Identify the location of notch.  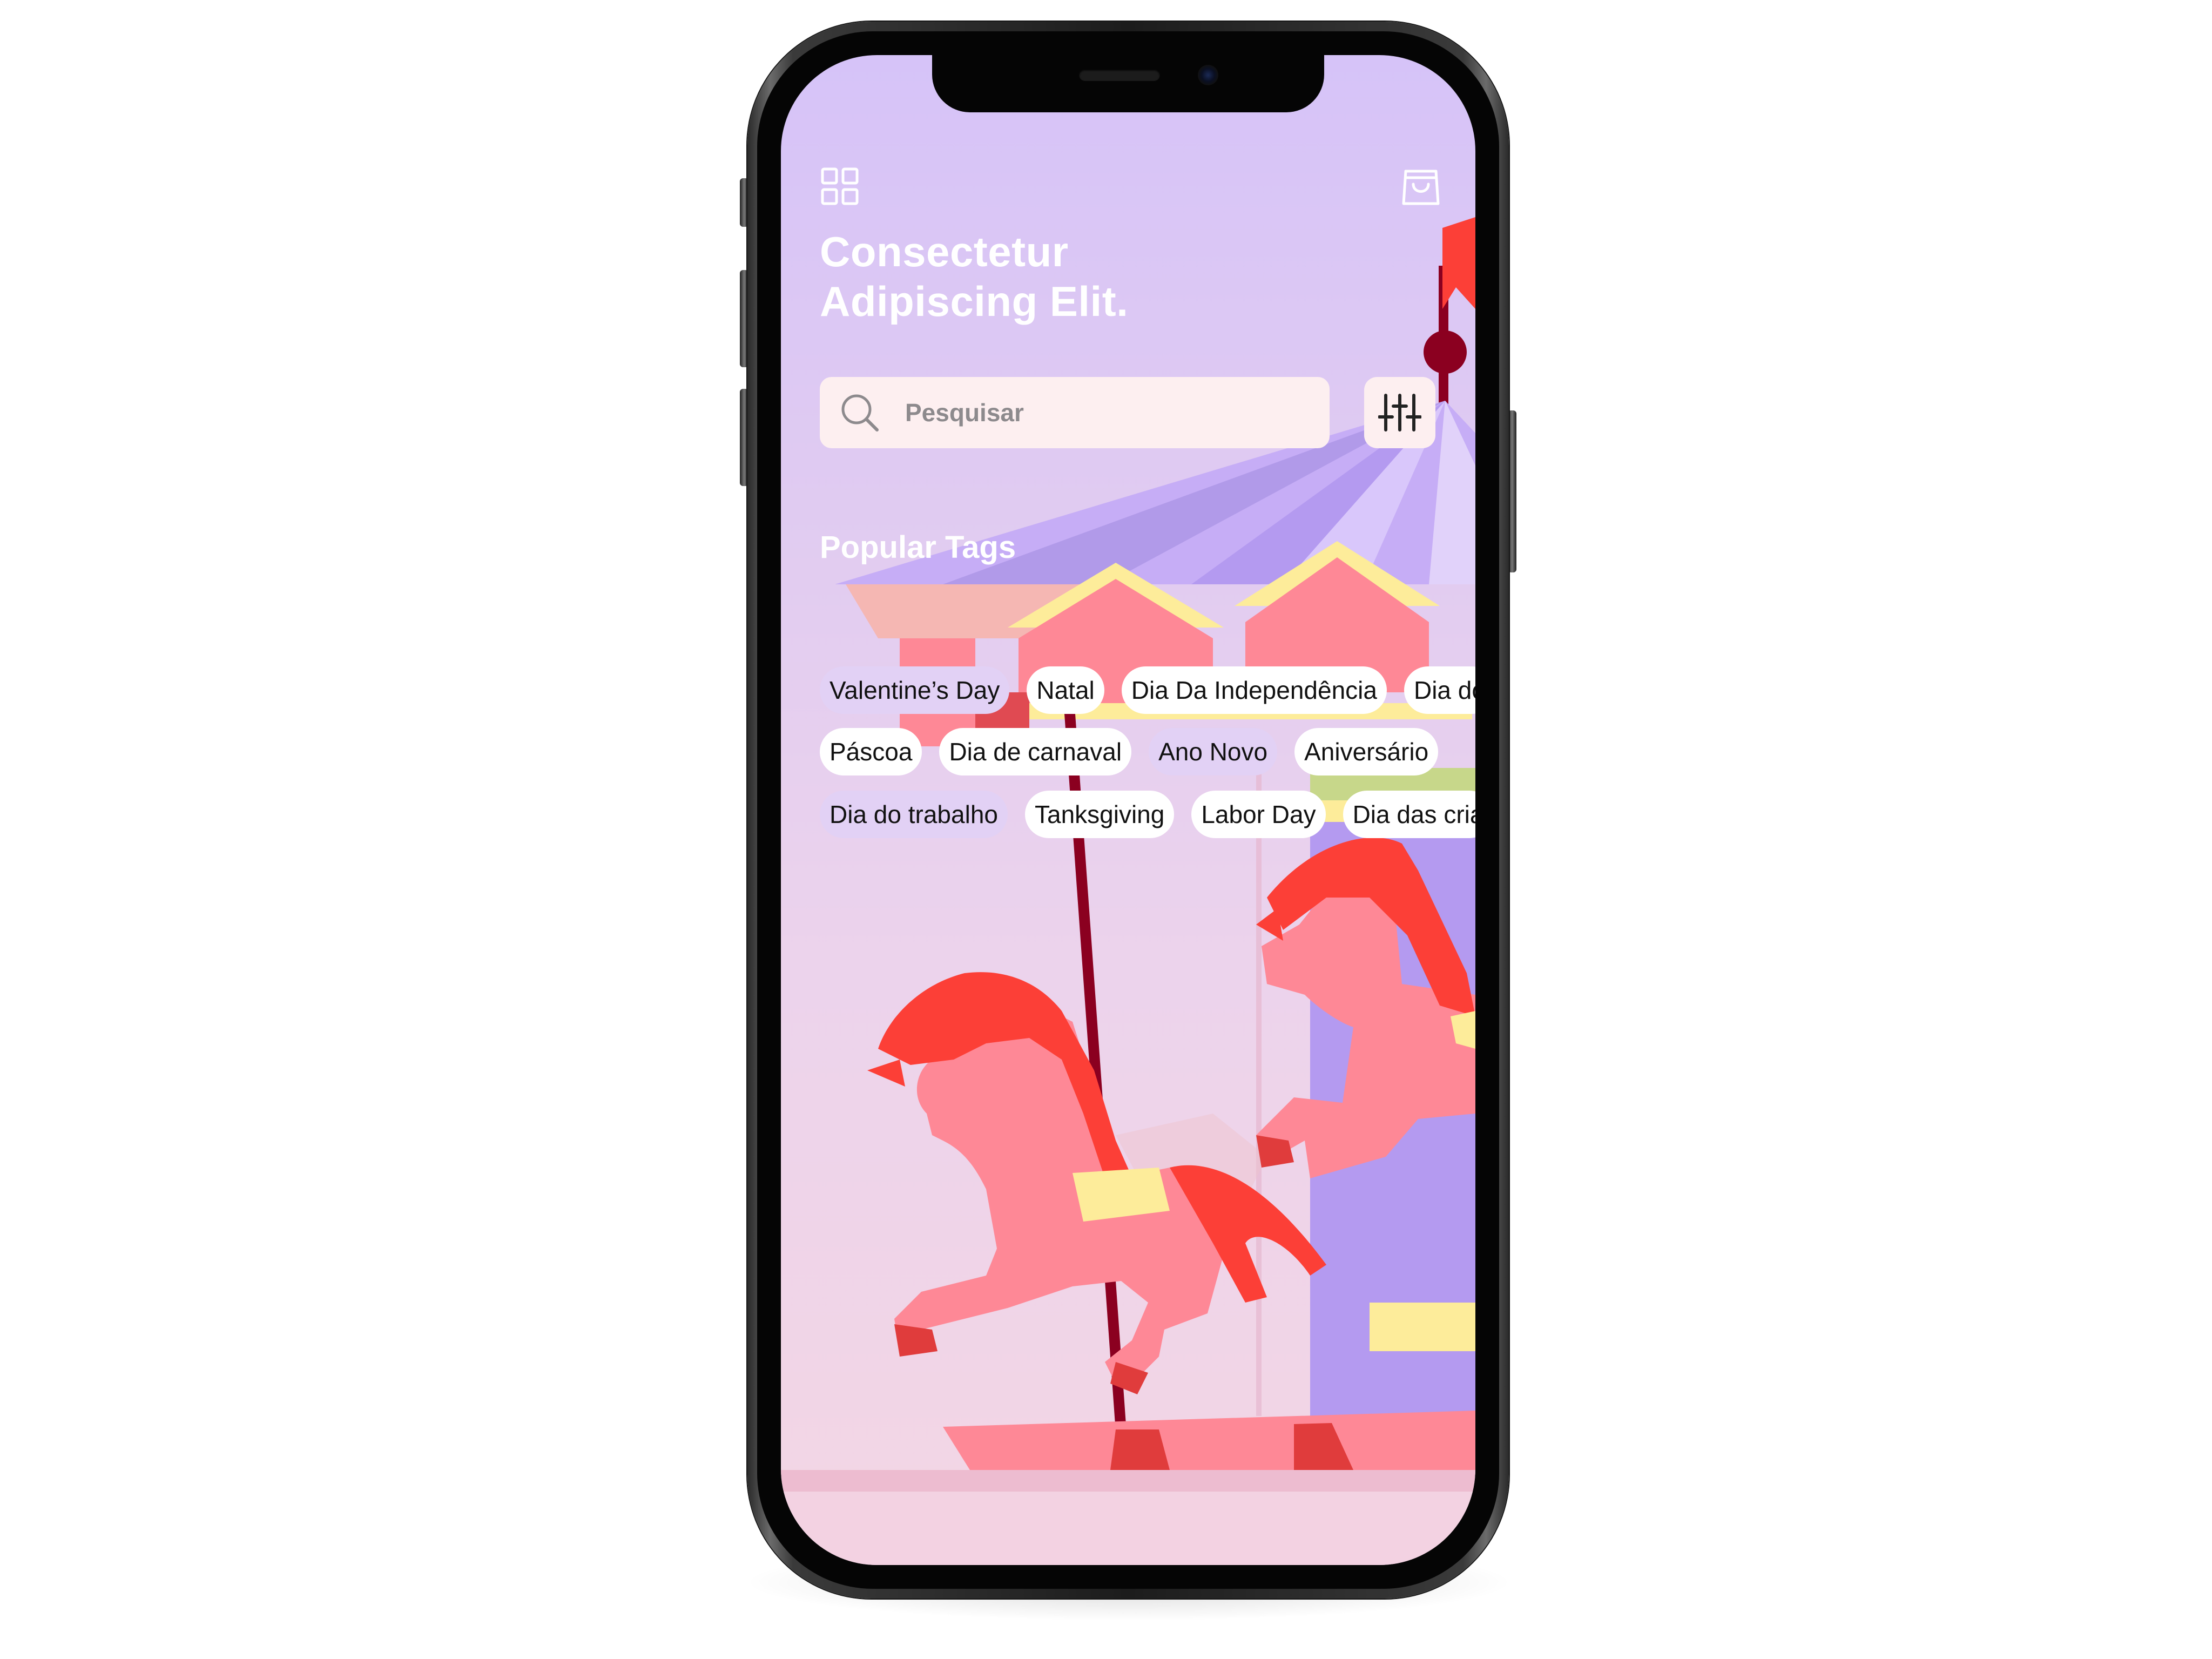
(1128, 83).